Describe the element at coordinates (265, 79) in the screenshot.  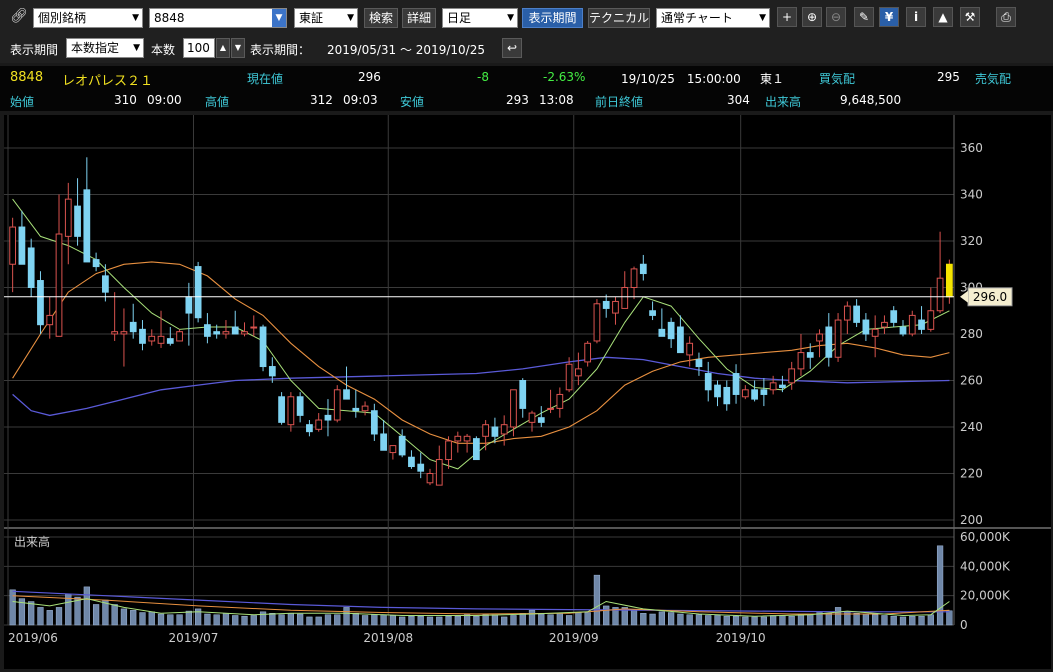
I see `current-label: 現在値` at that location.